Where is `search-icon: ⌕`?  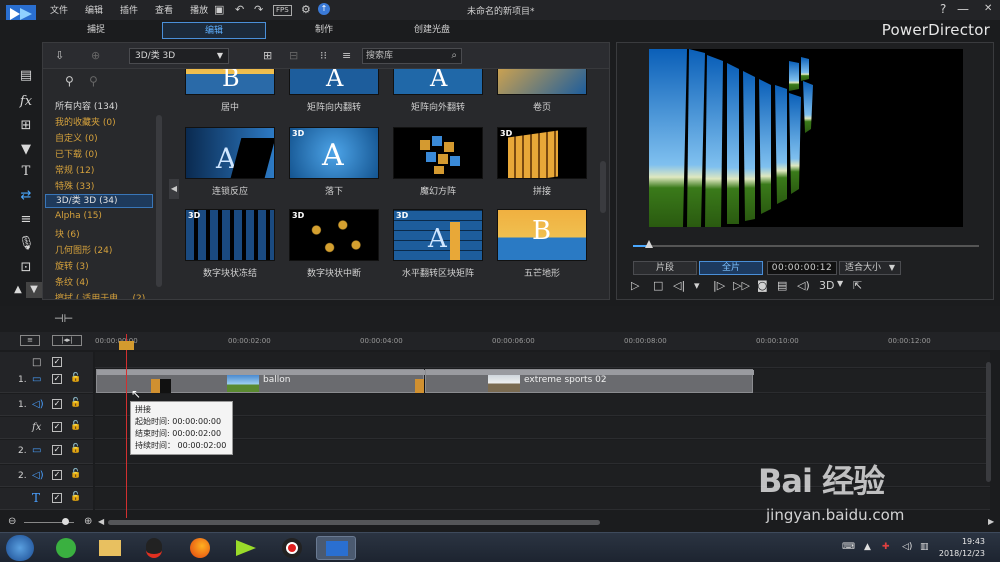 search-icon: ⌕ is located at coordinates (454, 56).